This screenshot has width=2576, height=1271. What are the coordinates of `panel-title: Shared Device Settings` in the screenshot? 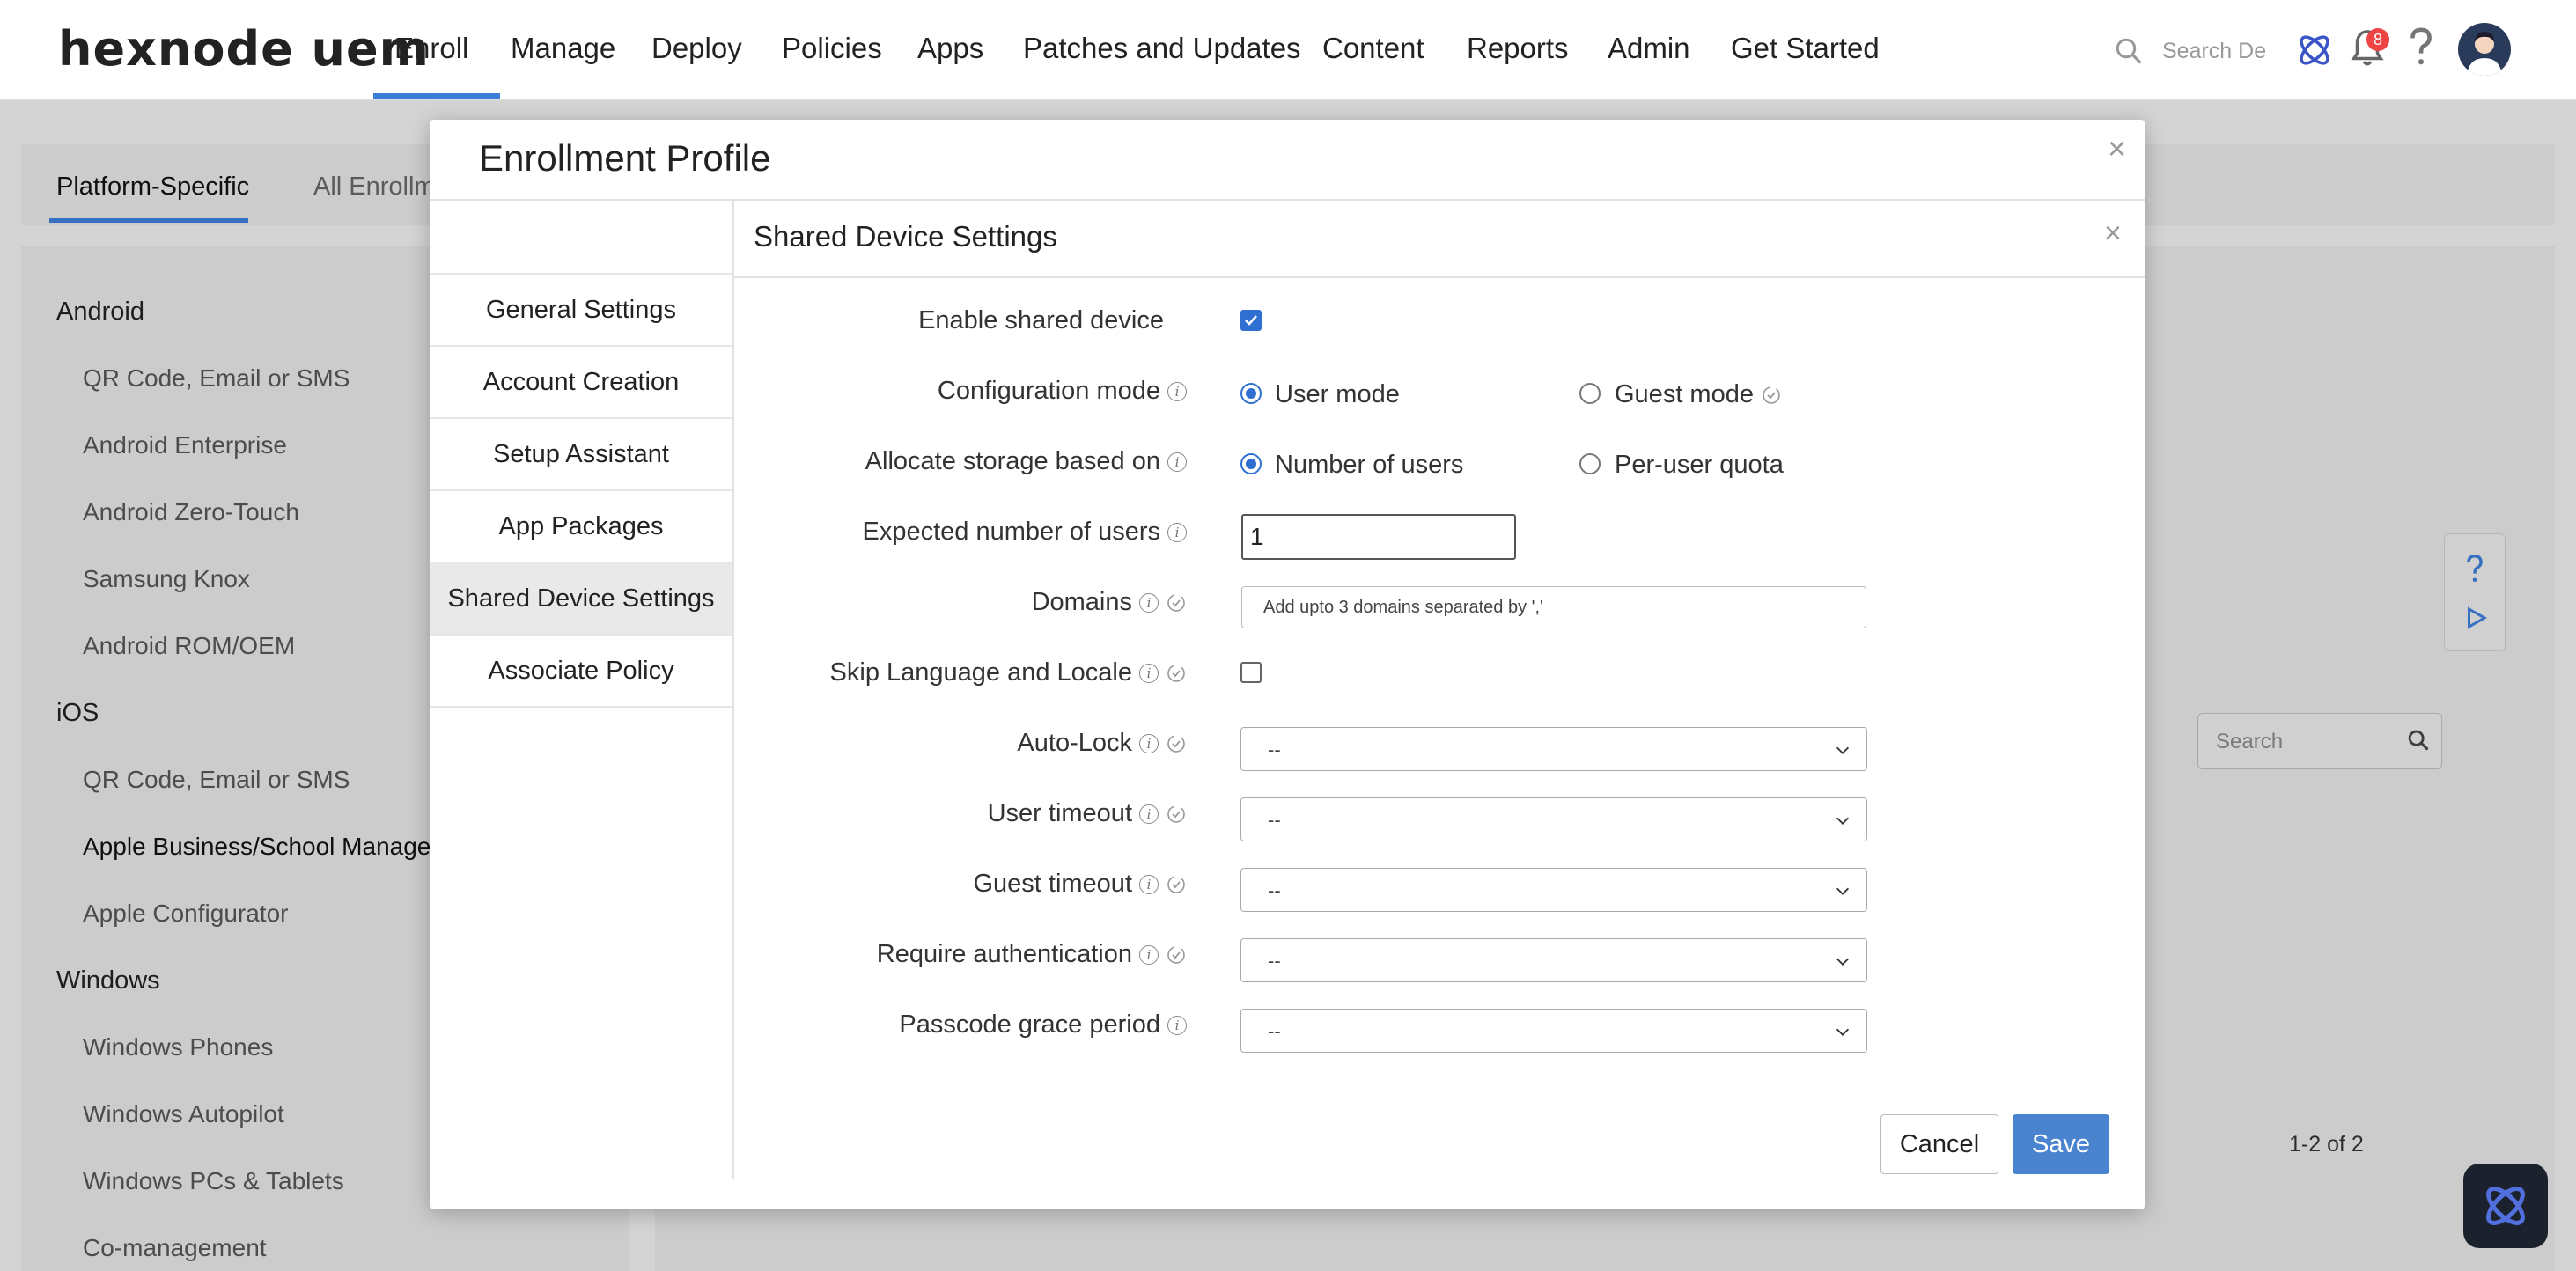 It's located at (905, 236).